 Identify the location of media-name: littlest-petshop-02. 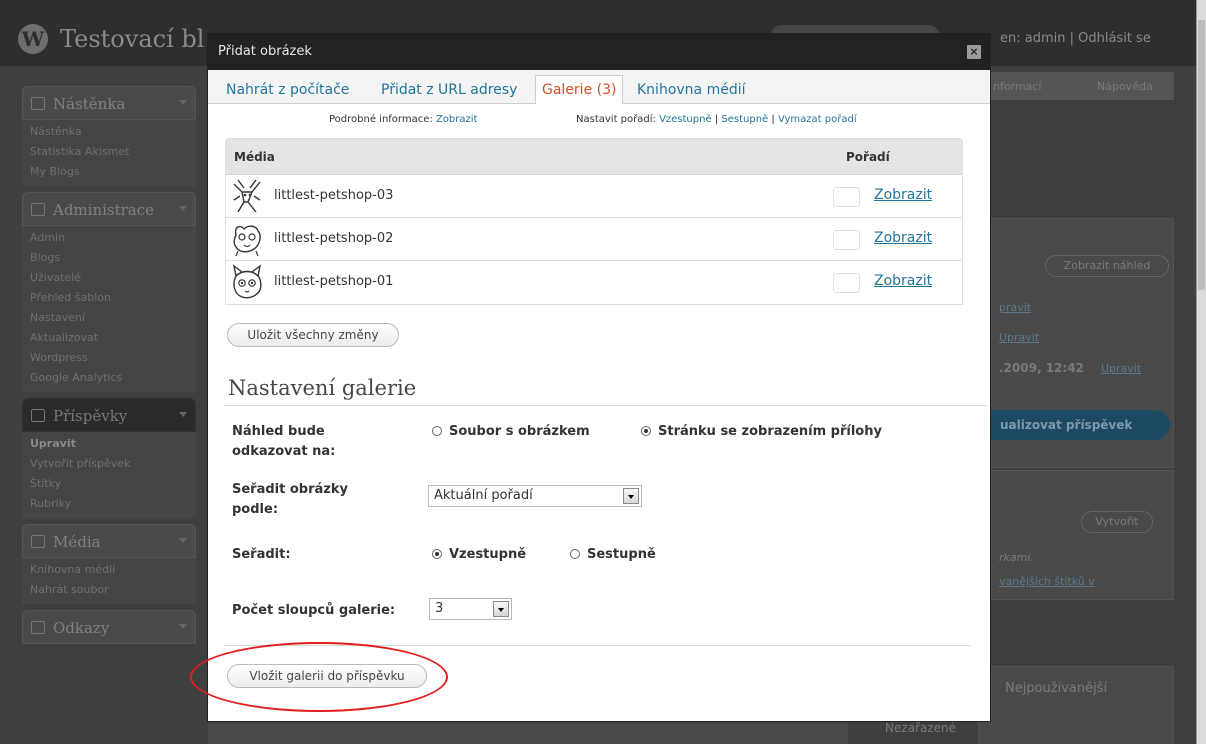
(334, 238).